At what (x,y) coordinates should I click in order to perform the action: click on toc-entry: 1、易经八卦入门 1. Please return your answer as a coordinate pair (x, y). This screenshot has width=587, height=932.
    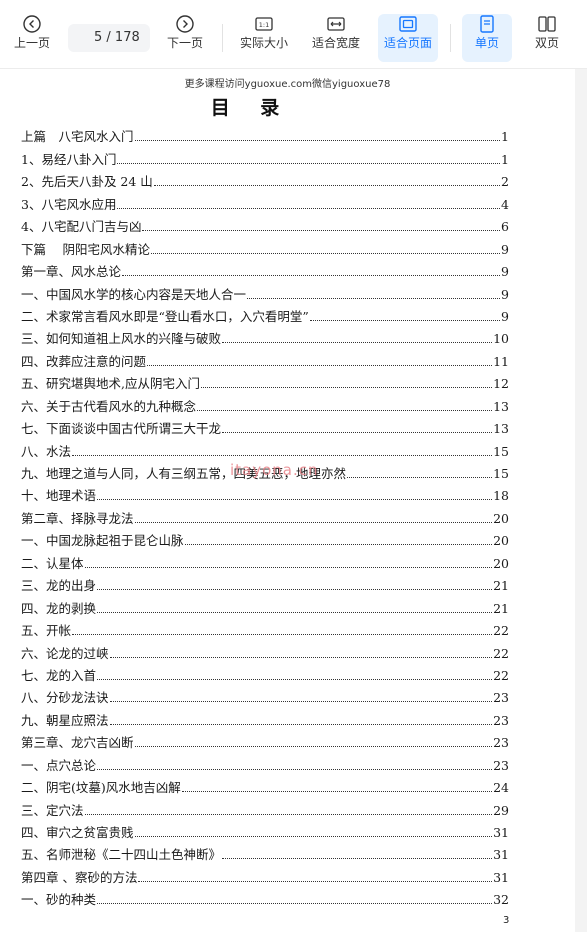
    Looking at the image, I should click on (265, 155).